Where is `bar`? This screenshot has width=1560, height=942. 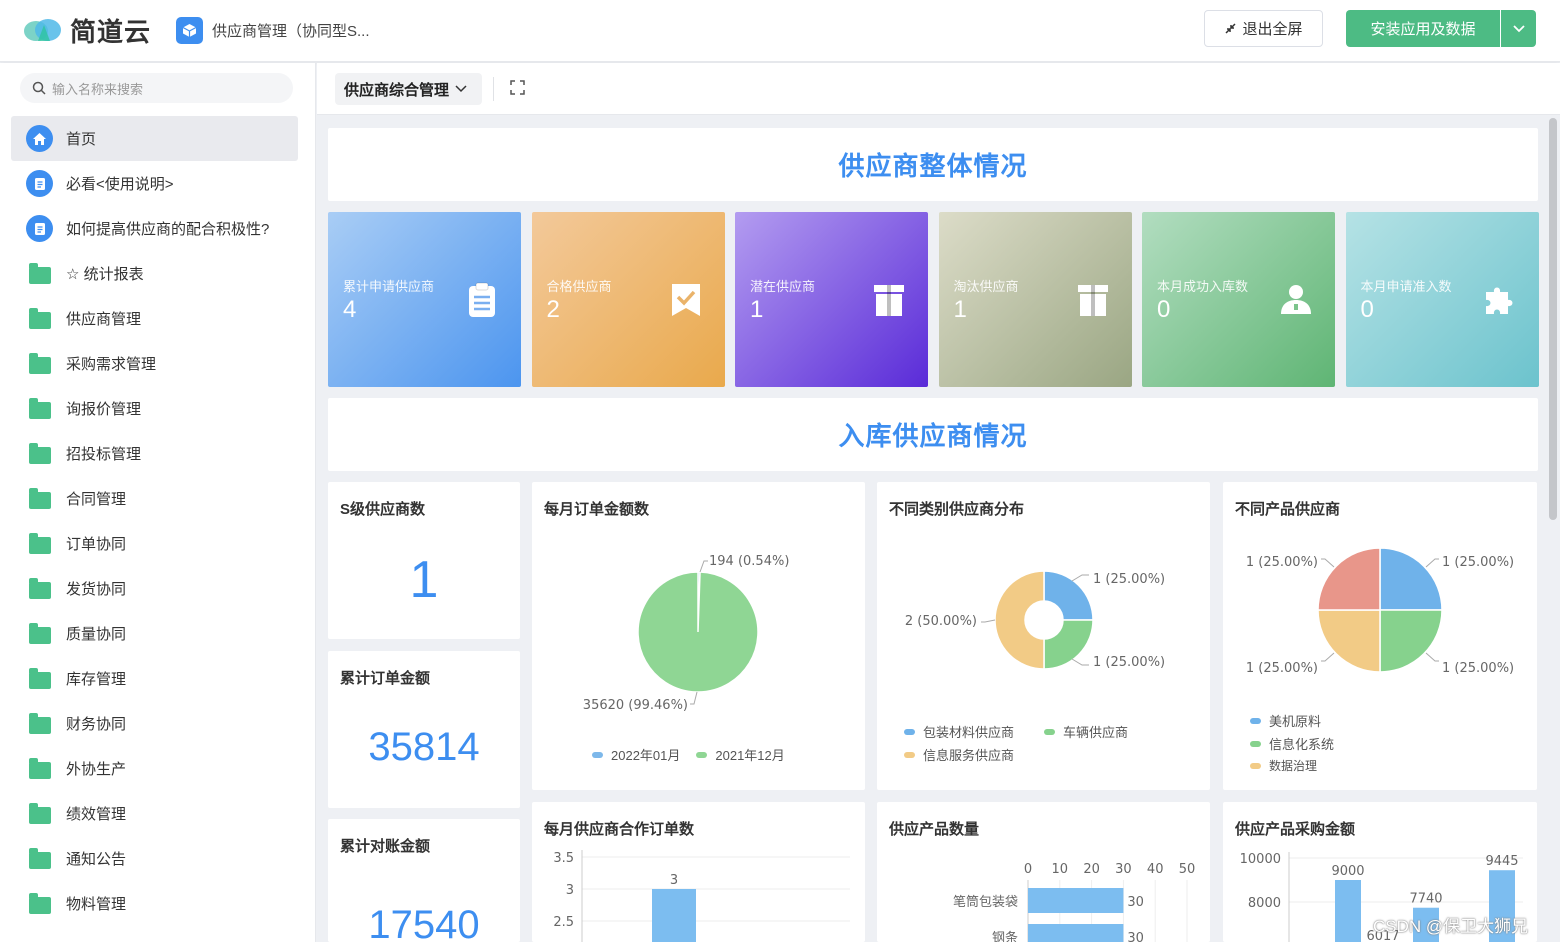 bar is located at coordinates (1076, 933).